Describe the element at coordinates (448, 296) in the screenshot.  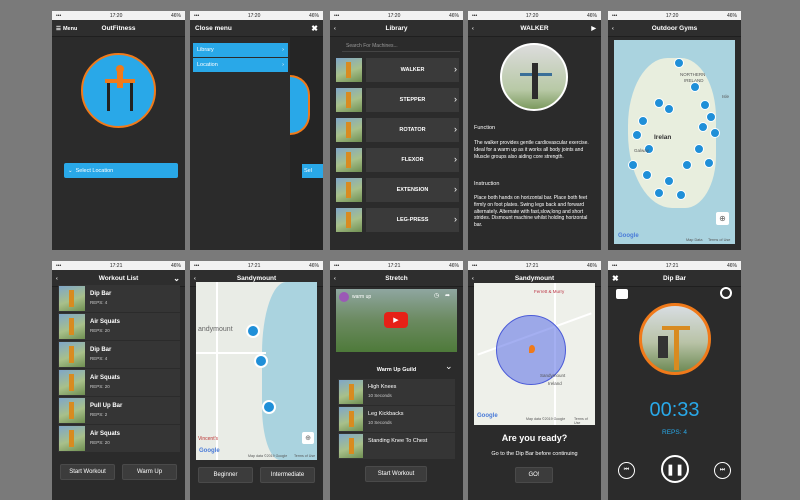
I see `share-icon: ➦` at that location.